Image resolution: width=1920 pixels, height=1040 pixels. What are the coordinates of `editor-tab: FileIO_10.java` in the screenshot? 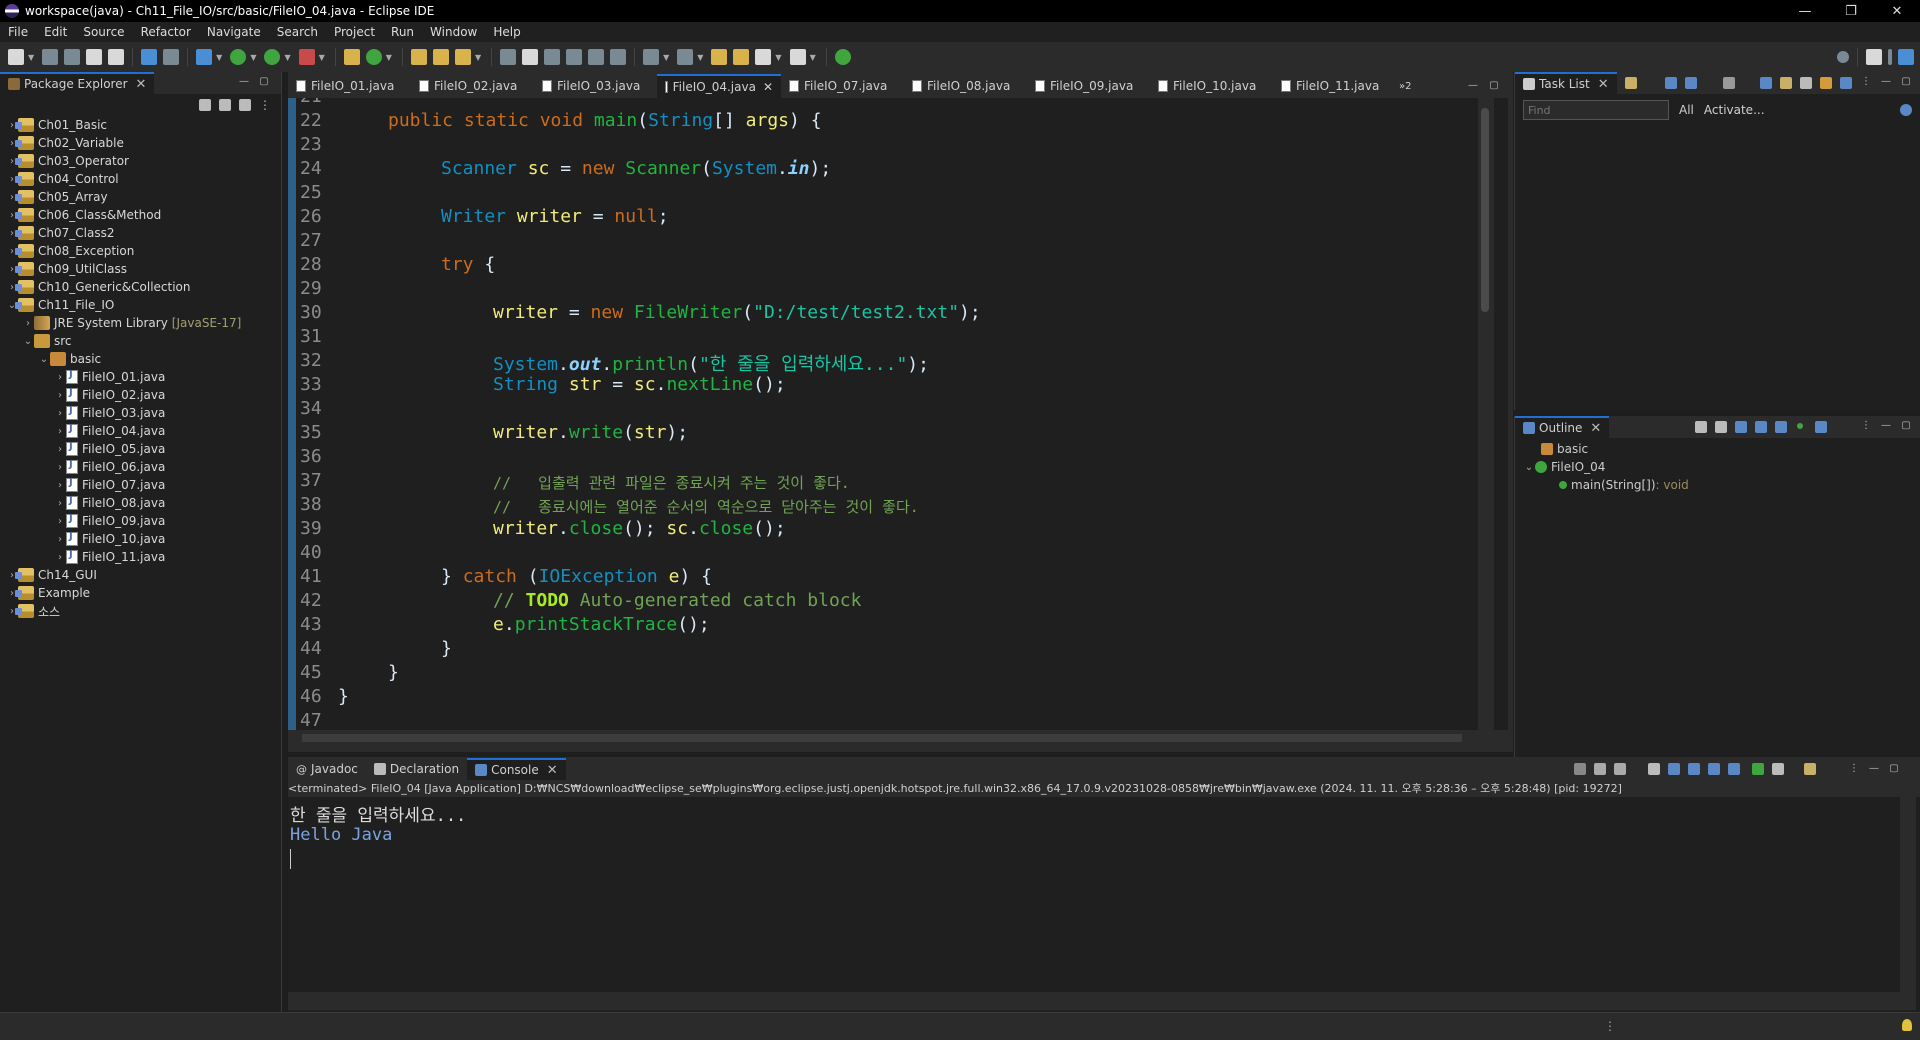 It's located at (1211, 86).